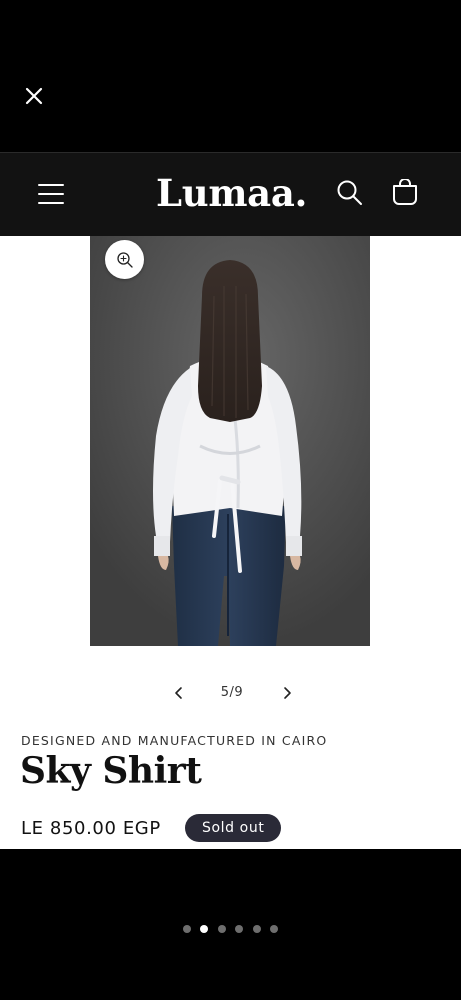 Image resolution: width=461 pixels, height=1000 pixels. I want to click on next-slide-button, so click(287, 693).